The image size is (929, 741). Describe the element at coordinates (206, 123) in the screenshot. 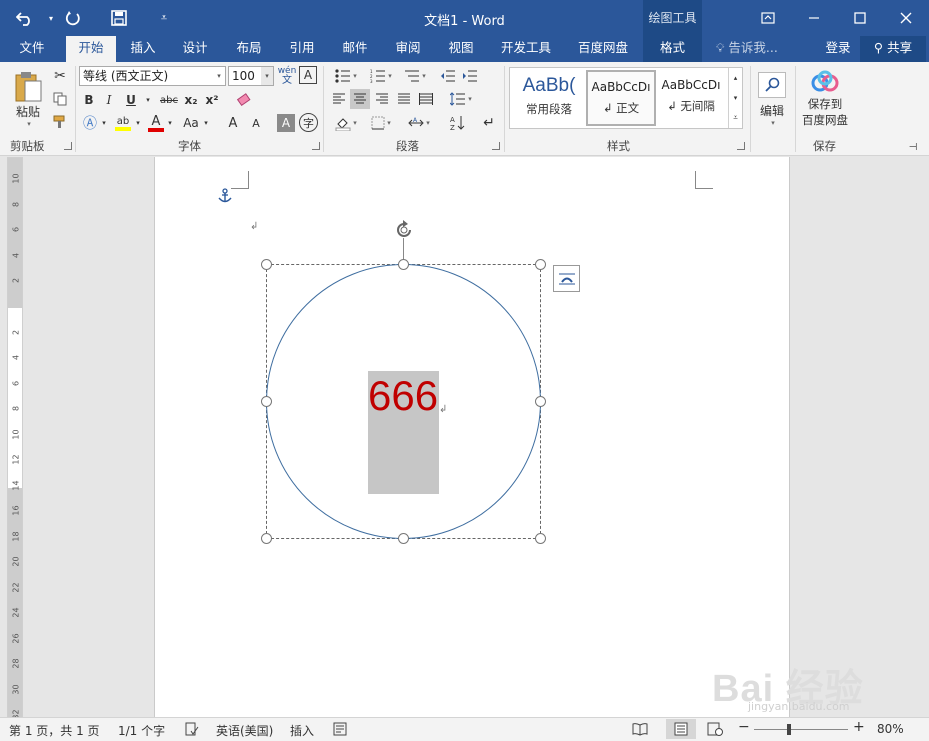

I see `change-case-dropdown-icon: ▾` at that location.